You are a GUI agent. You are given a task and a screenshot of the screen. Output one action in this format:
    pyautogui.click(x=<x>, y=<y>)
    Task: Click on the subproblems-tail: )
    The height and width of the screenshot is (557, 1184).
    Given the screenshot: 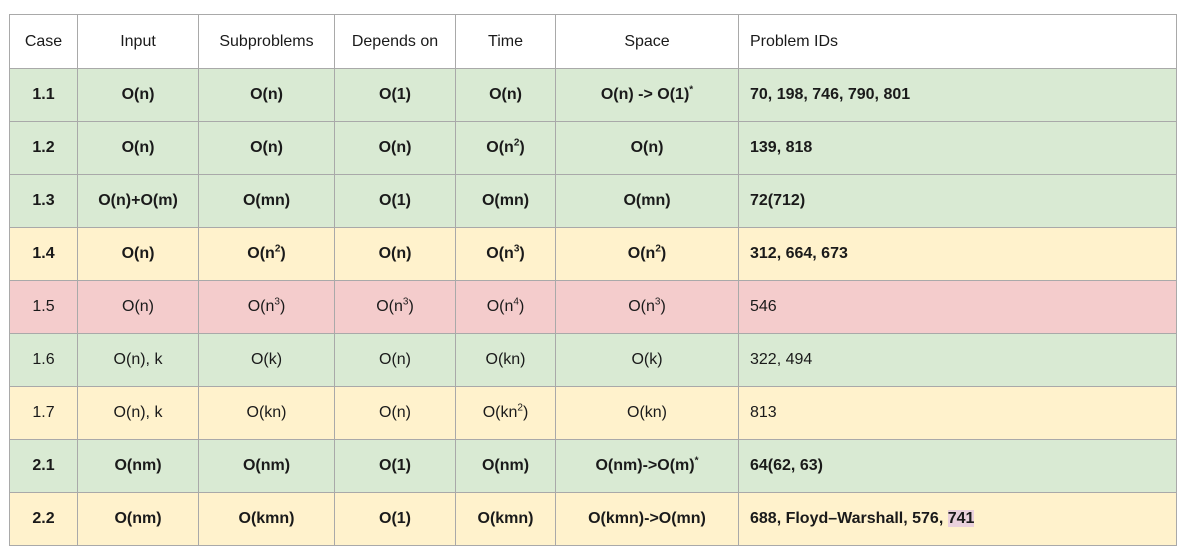 What is the action you would take?
    pyautogui.click(x=282, y=306)
    